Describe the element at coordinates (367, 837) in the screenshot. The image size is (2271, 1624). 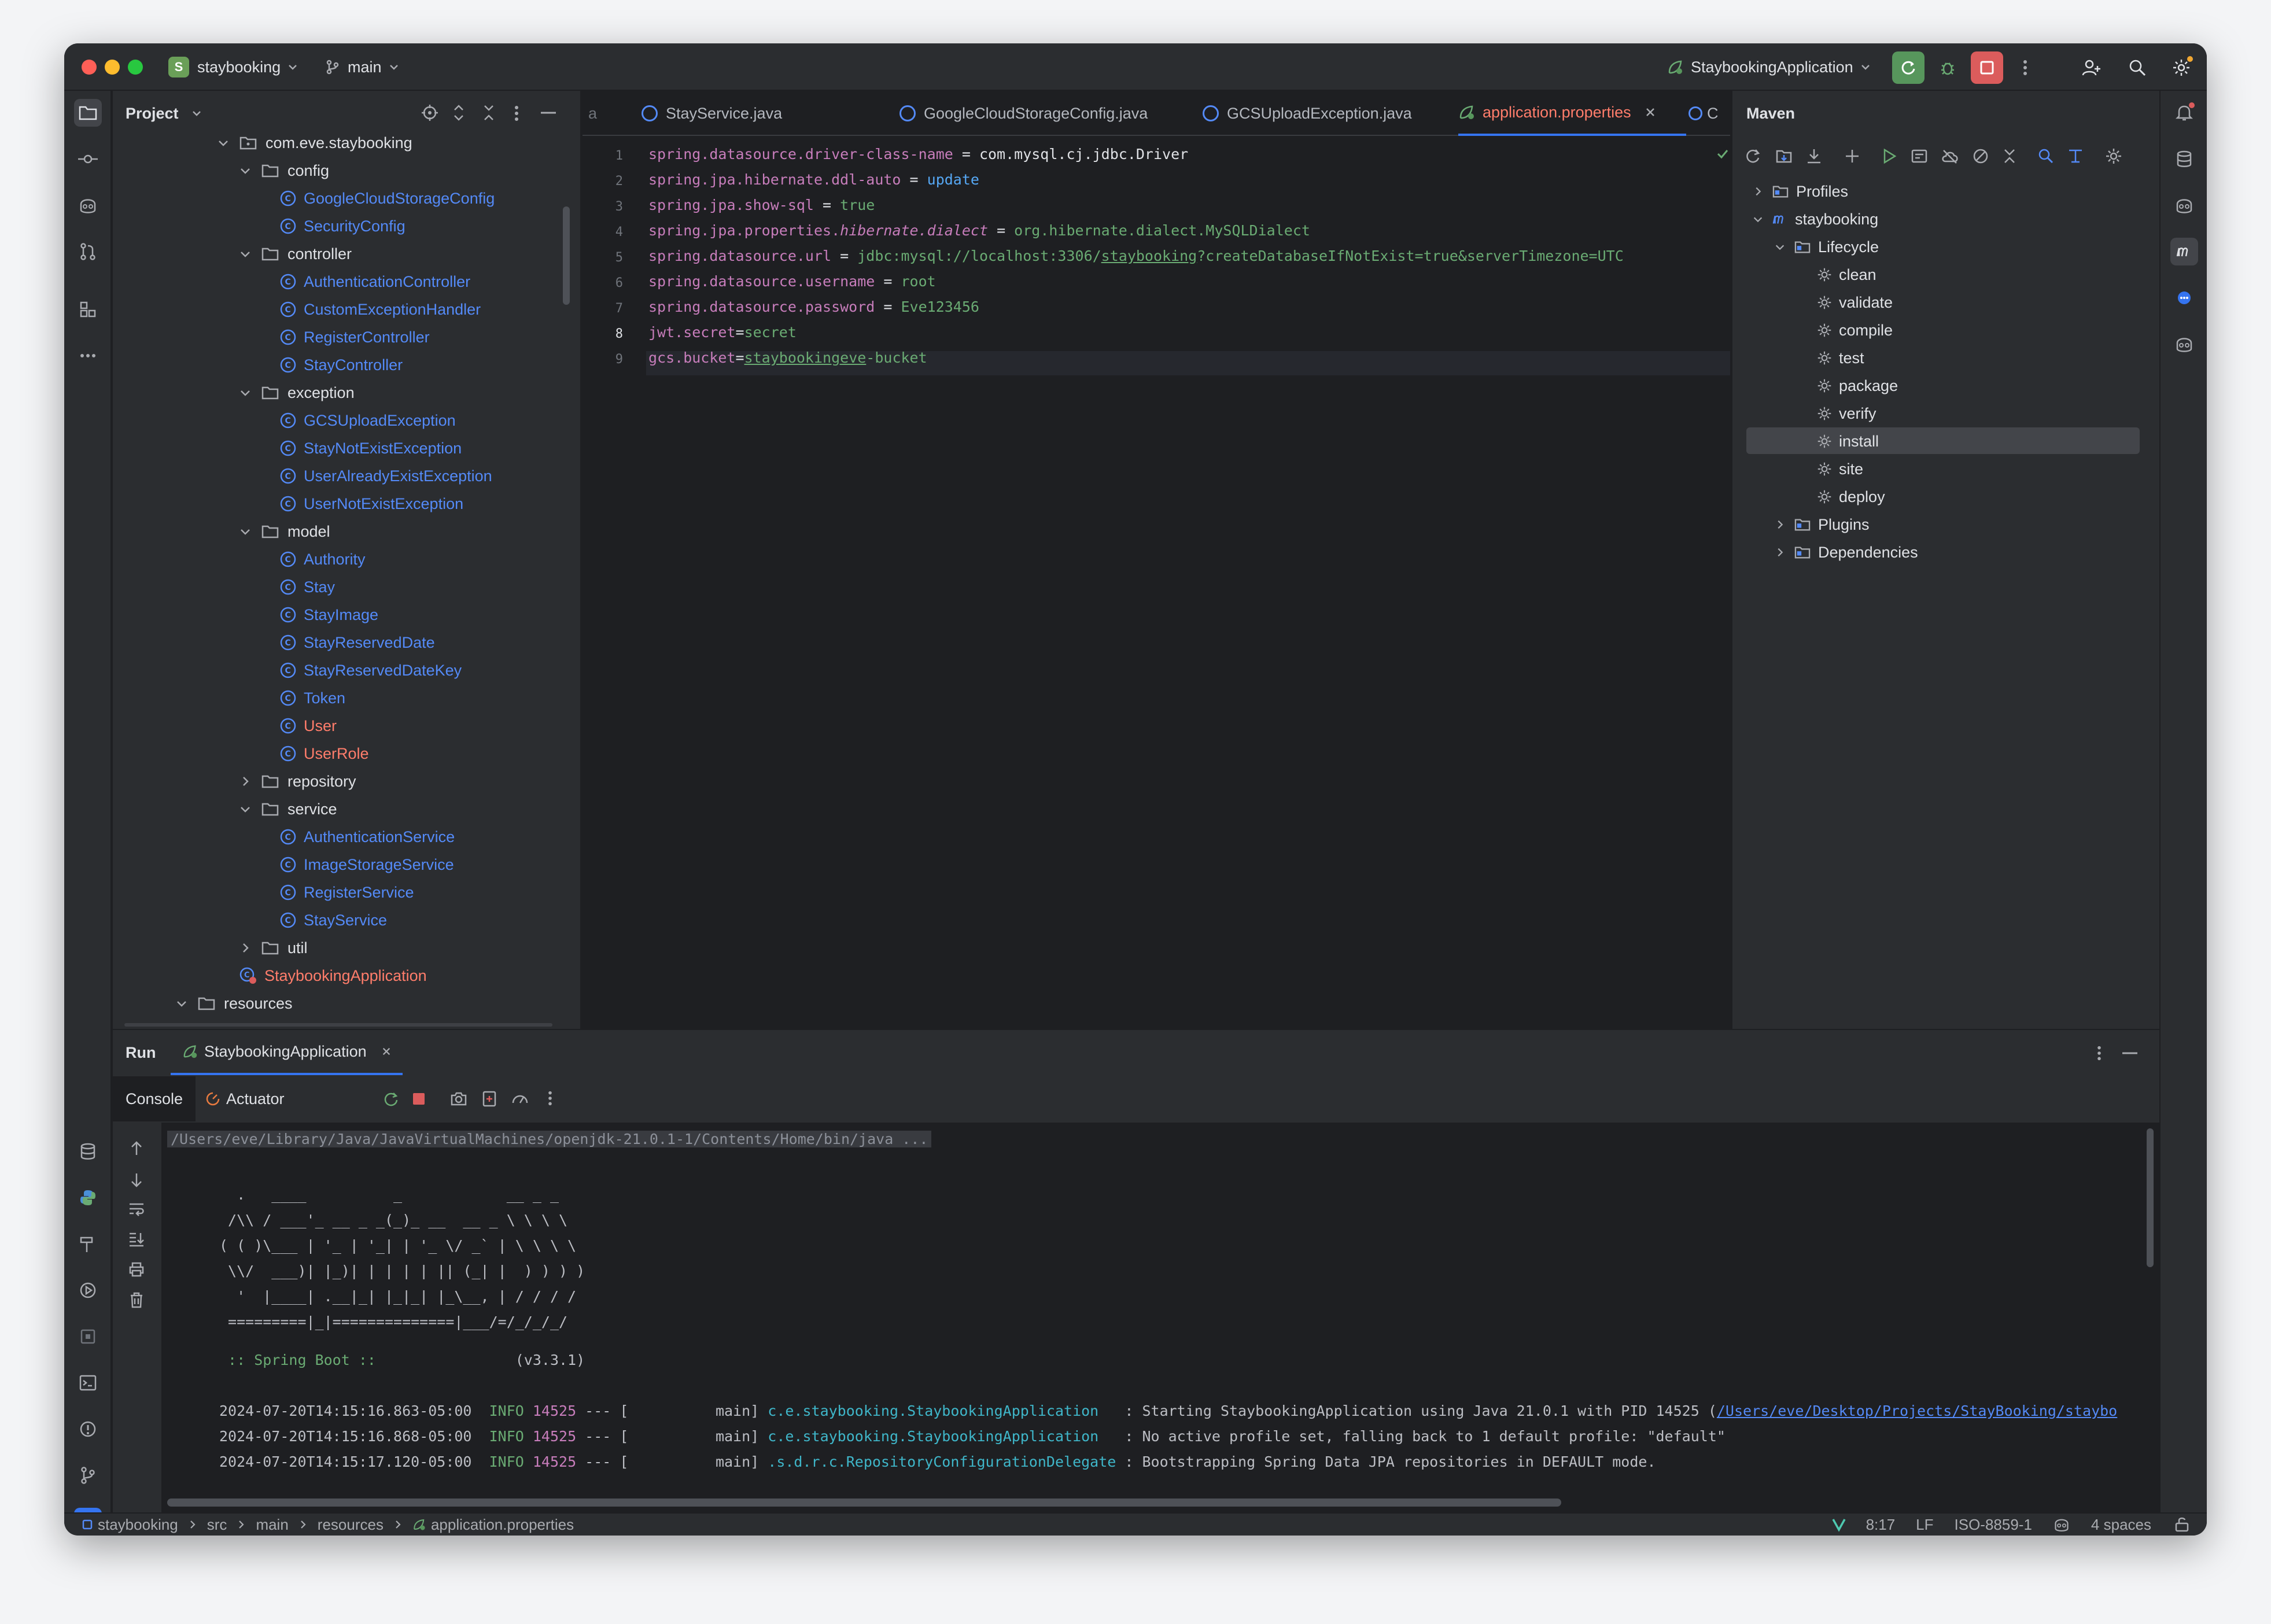
I see `tree-item: C AuthenticationService` at that location.